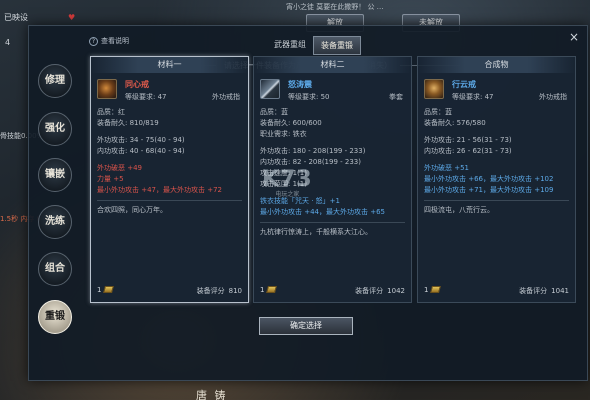  I want to click on site-watermark: K73 电玩之家, so click(287, 182).